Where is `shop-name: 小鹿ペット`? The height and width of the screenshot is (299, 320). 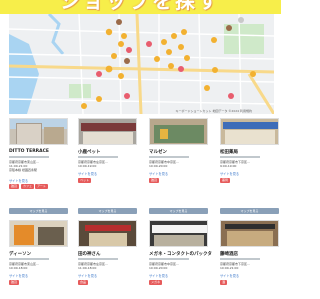 shop-name: 小鹿ペット is located at coordinates (89, 152).